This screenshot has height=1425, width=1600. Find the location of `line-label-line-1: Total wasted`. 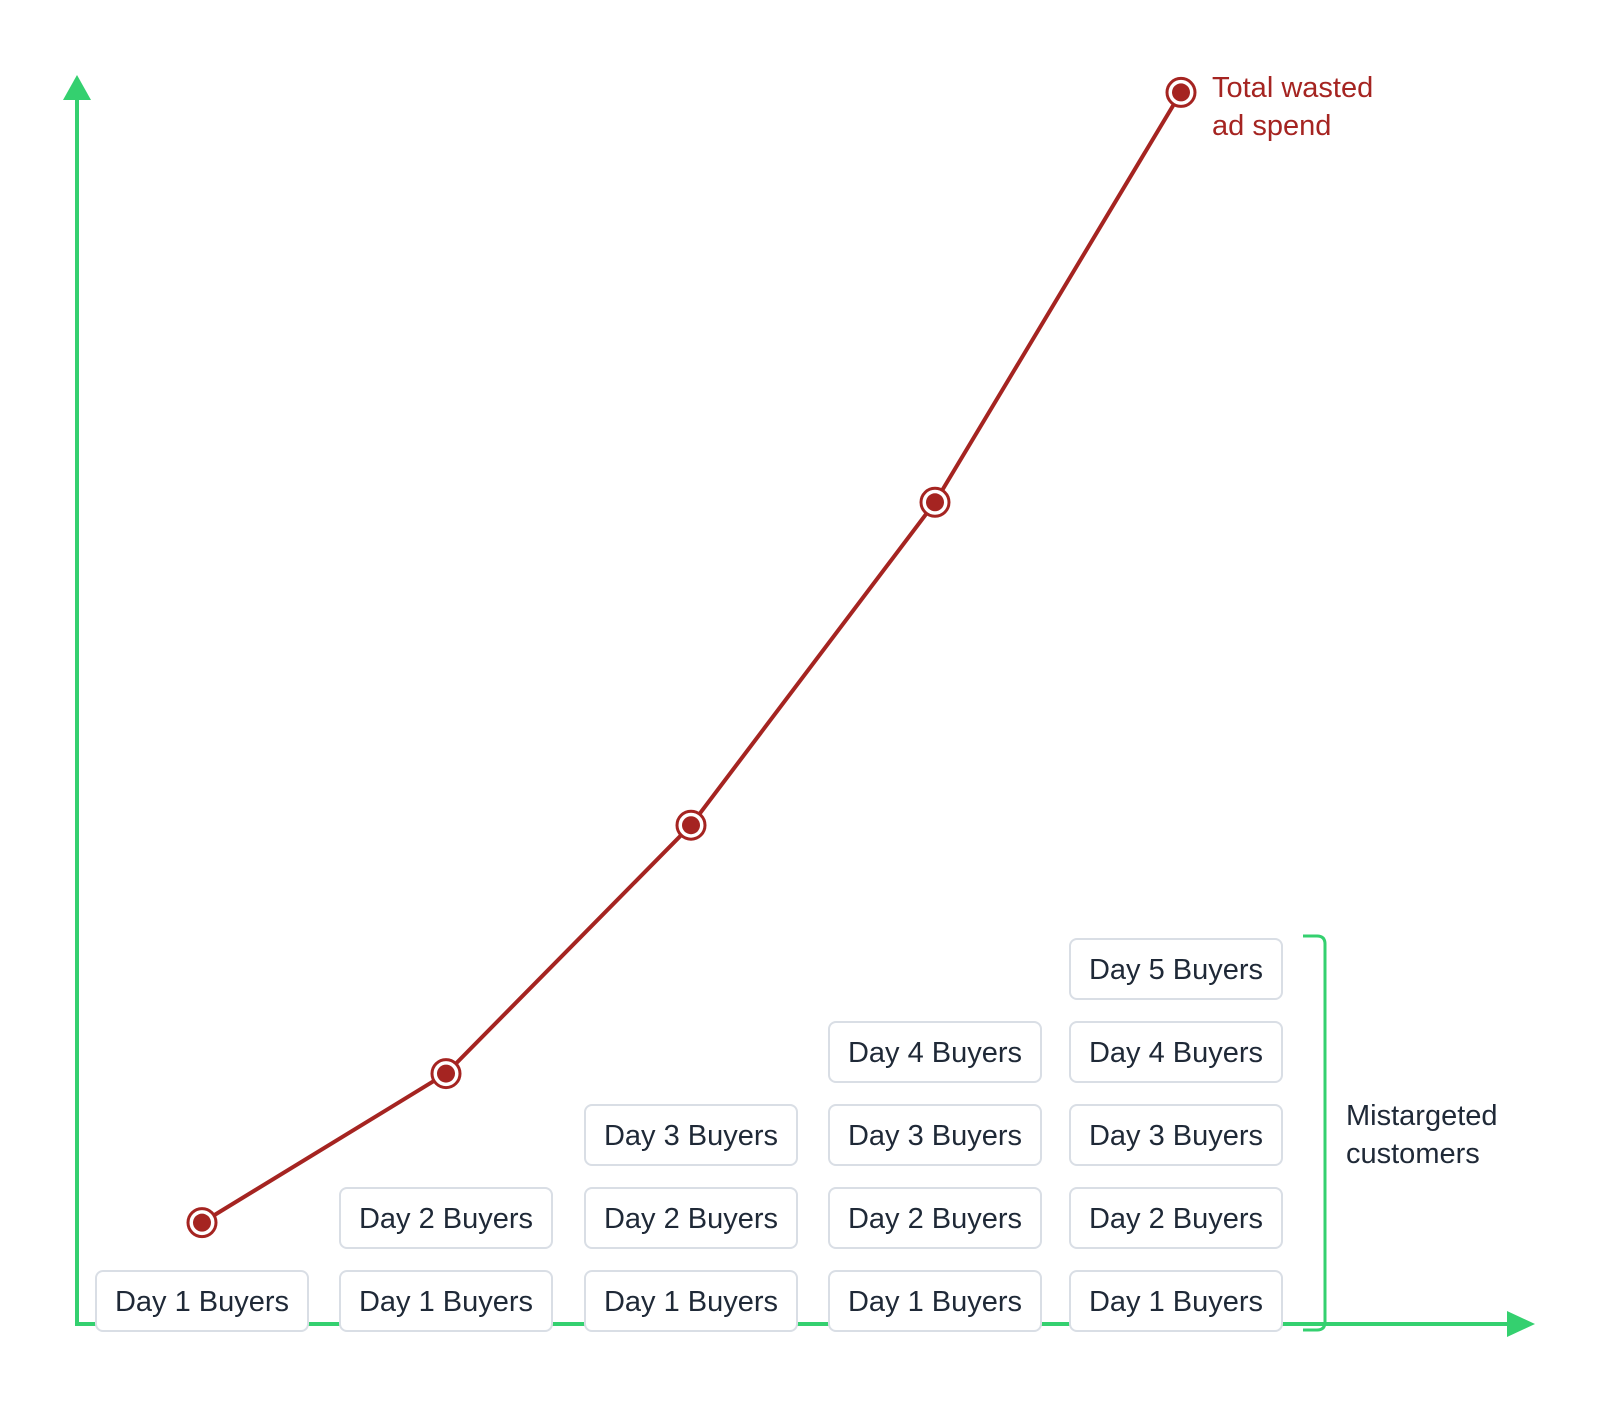

line-label-line-1: Total wasted is located at coordinates (1292, 88).